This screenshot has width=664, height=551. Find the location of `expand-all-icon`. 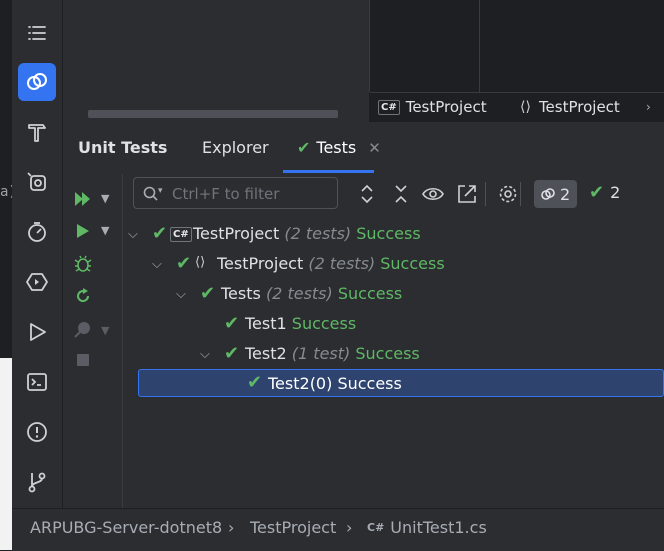

expand-all-icon is located at coordinates (367, 194).